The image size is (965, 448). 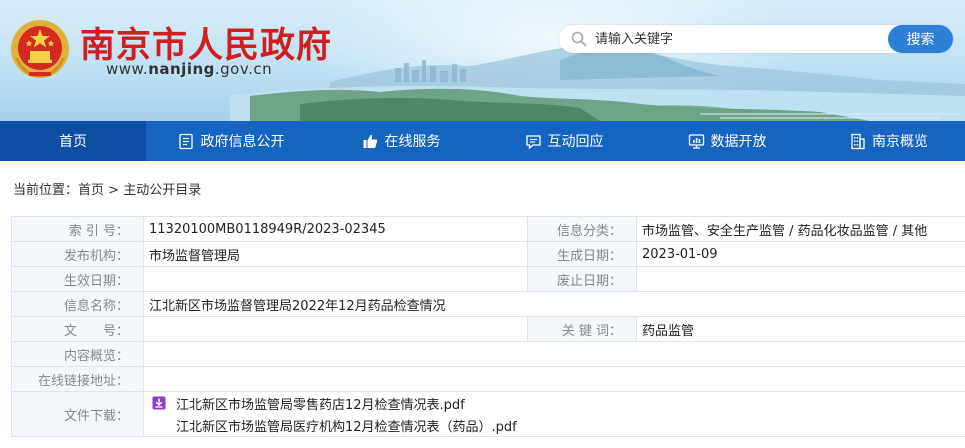 I want to click on table-row: 发布机构： 市场监督管理局 生成日期： 2023-01-09, so click(x=488, y=254).